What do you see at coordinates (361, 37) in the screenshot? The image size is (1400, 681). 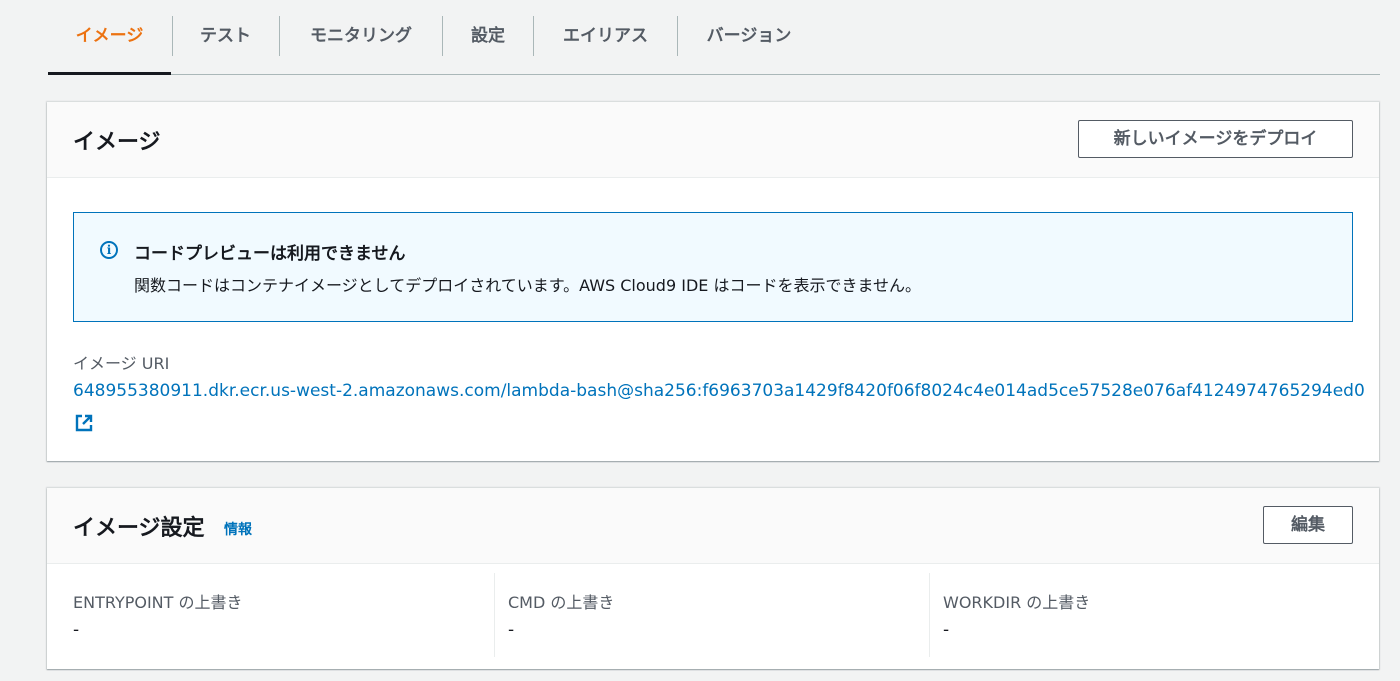 I see `tab-monitoring: モニタリング` at bounding box center [361, 37].